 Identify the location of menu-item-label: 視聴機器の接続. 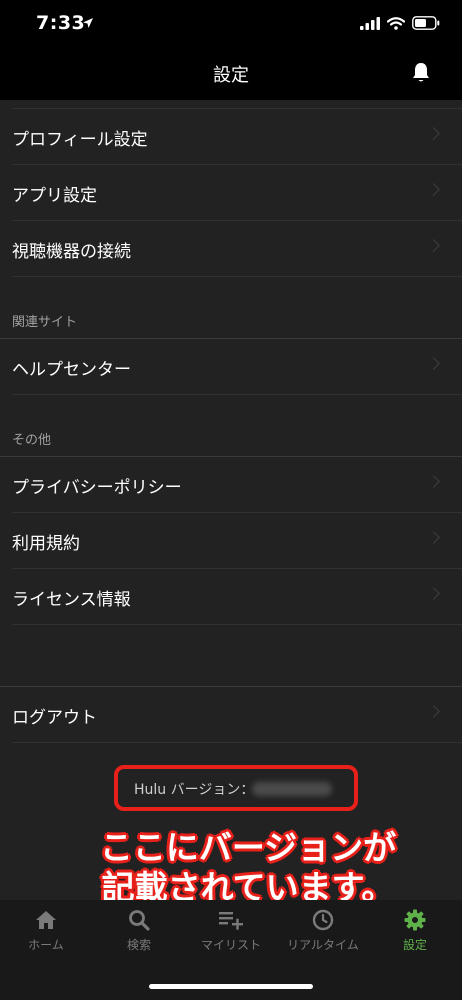
(71, 252).